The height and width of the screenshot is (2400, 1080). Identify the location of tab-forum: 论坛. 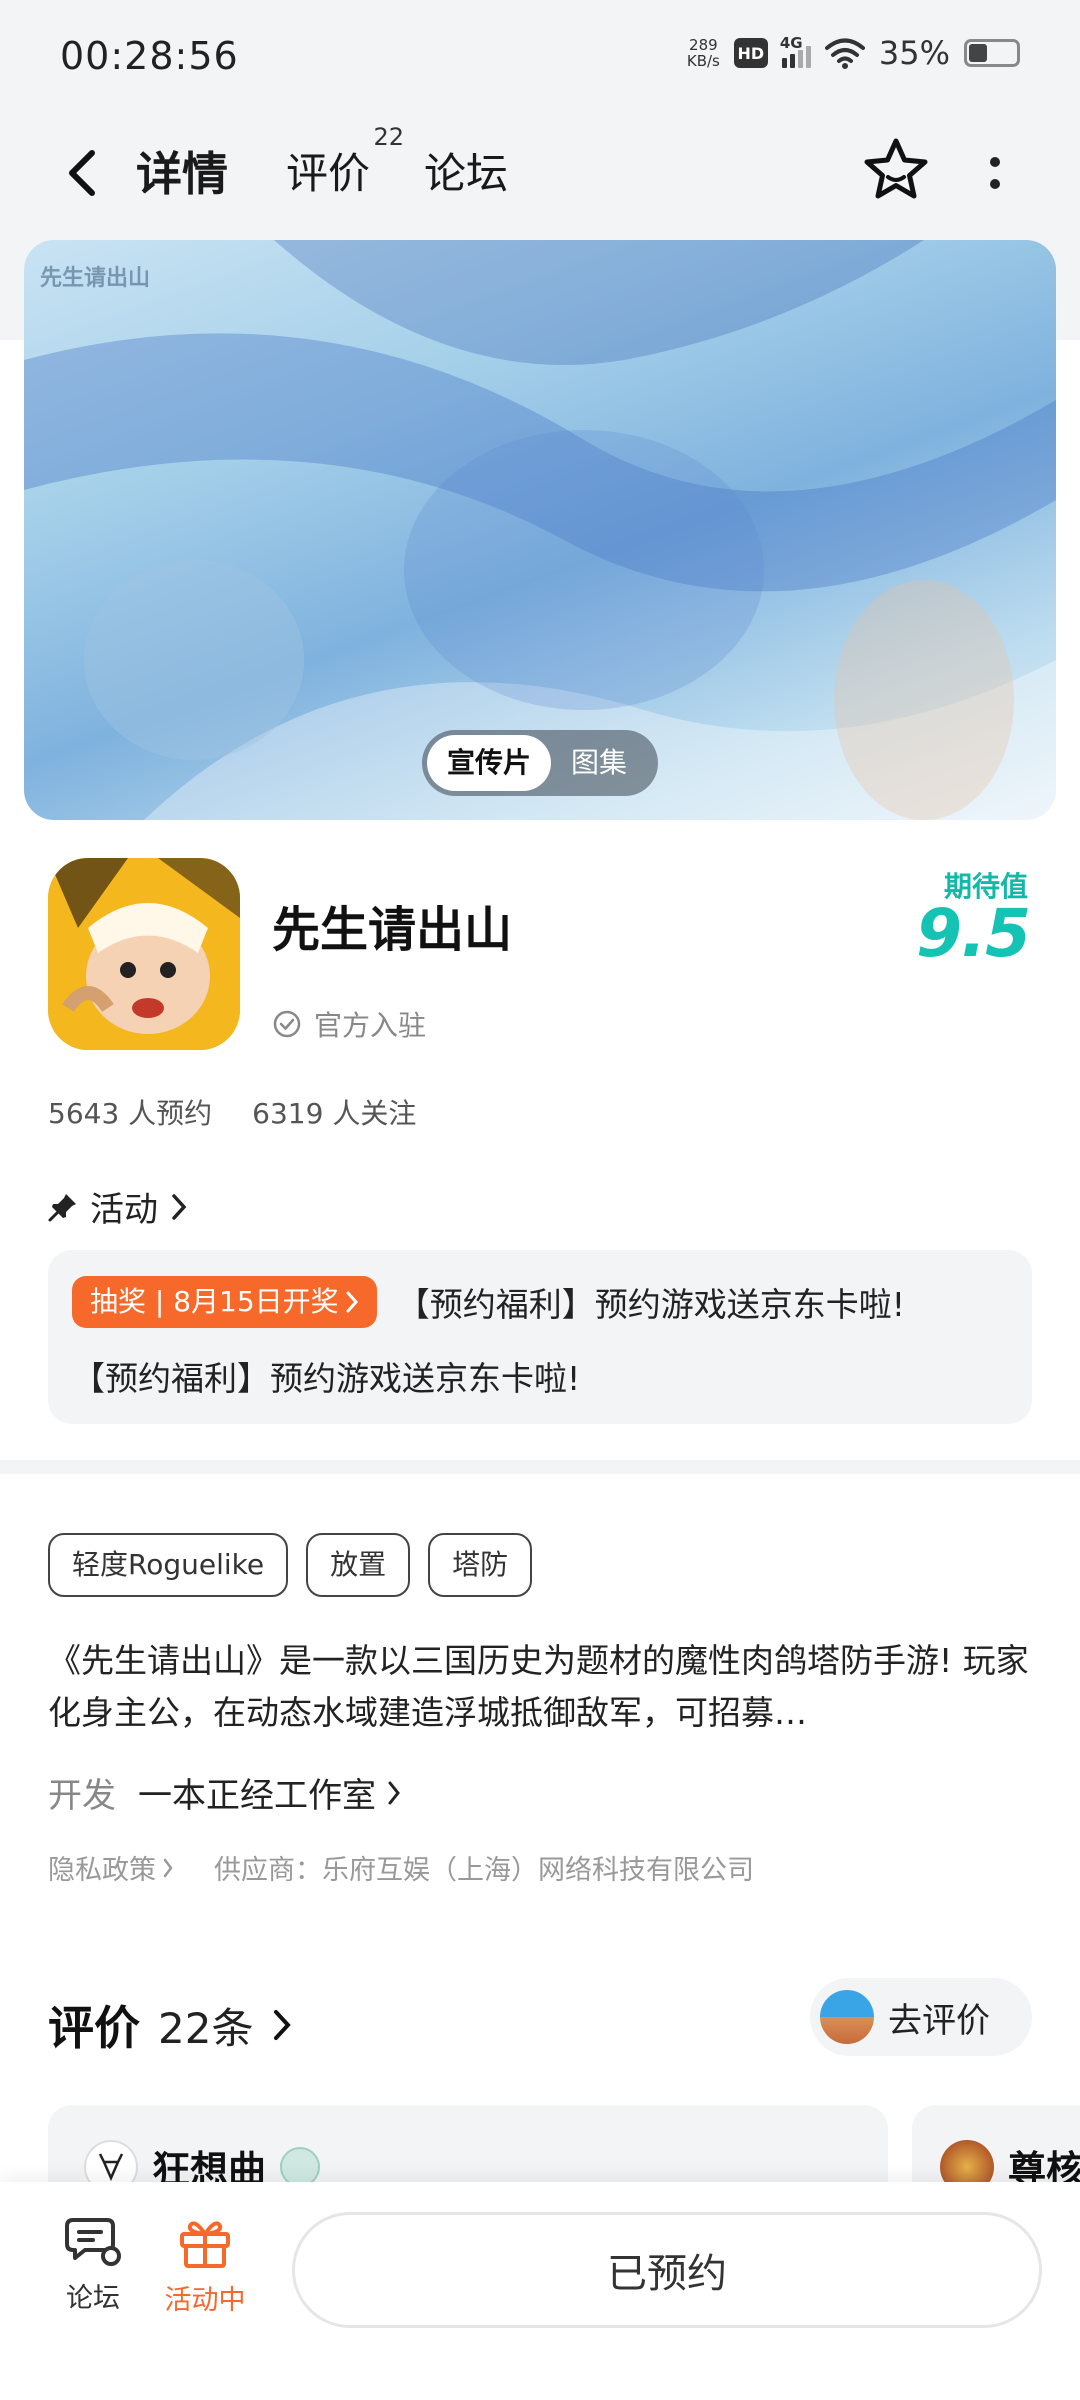
(466, 174).